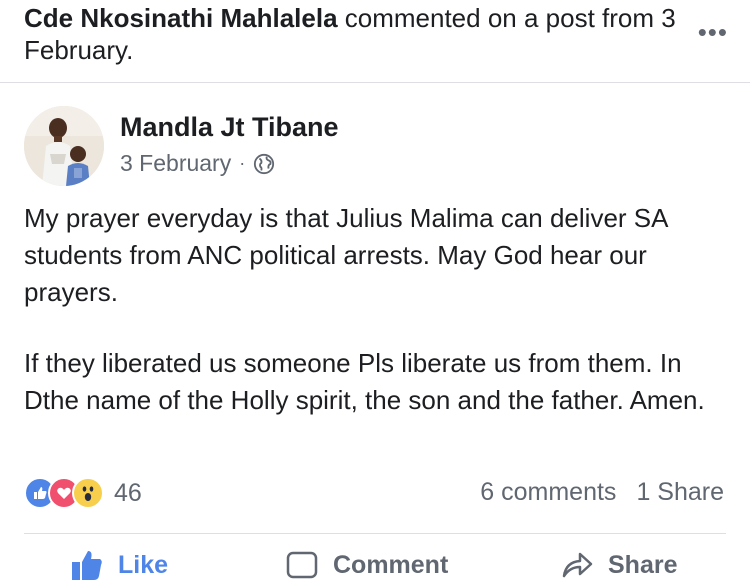 This screenshot has width=750, height=588. Describe the element at coordinates (680, 492) in the screenshot. I see `shares-count-link: 1 Share` at that location.